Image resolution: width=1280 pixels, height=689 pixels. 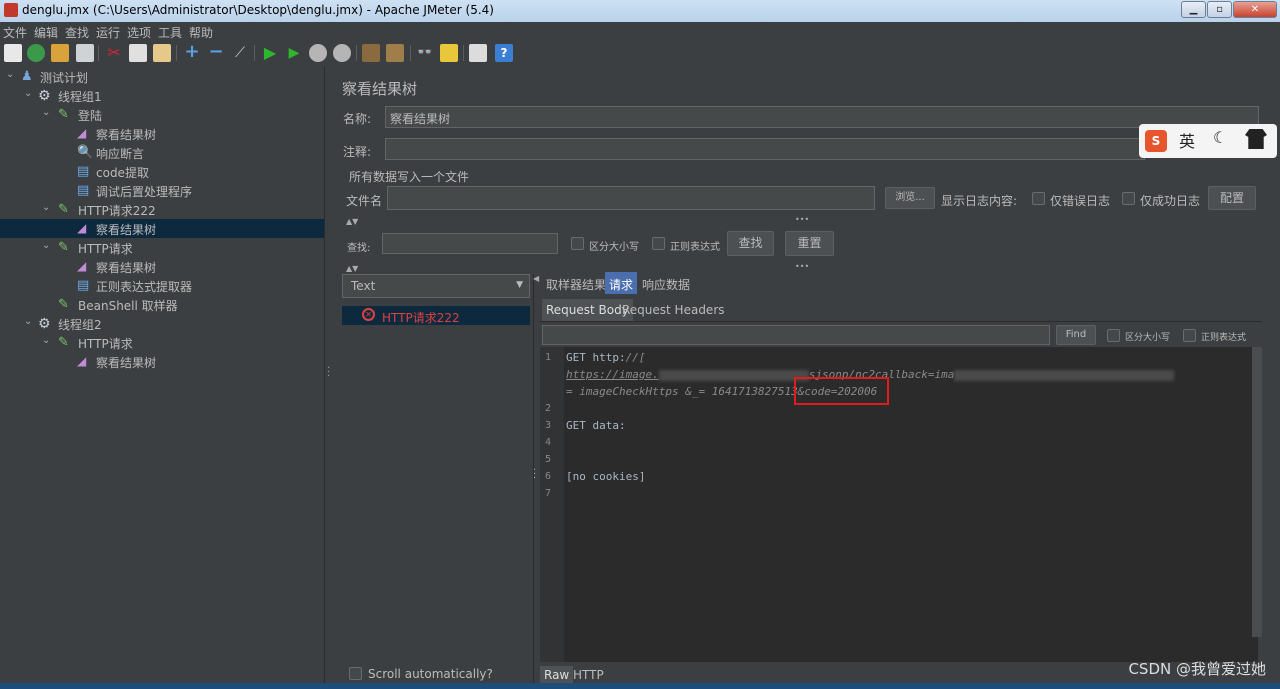 I want to click on tree-item-http-request: ⌄ ✎ HTTP请求, so click(x=162, y=247).